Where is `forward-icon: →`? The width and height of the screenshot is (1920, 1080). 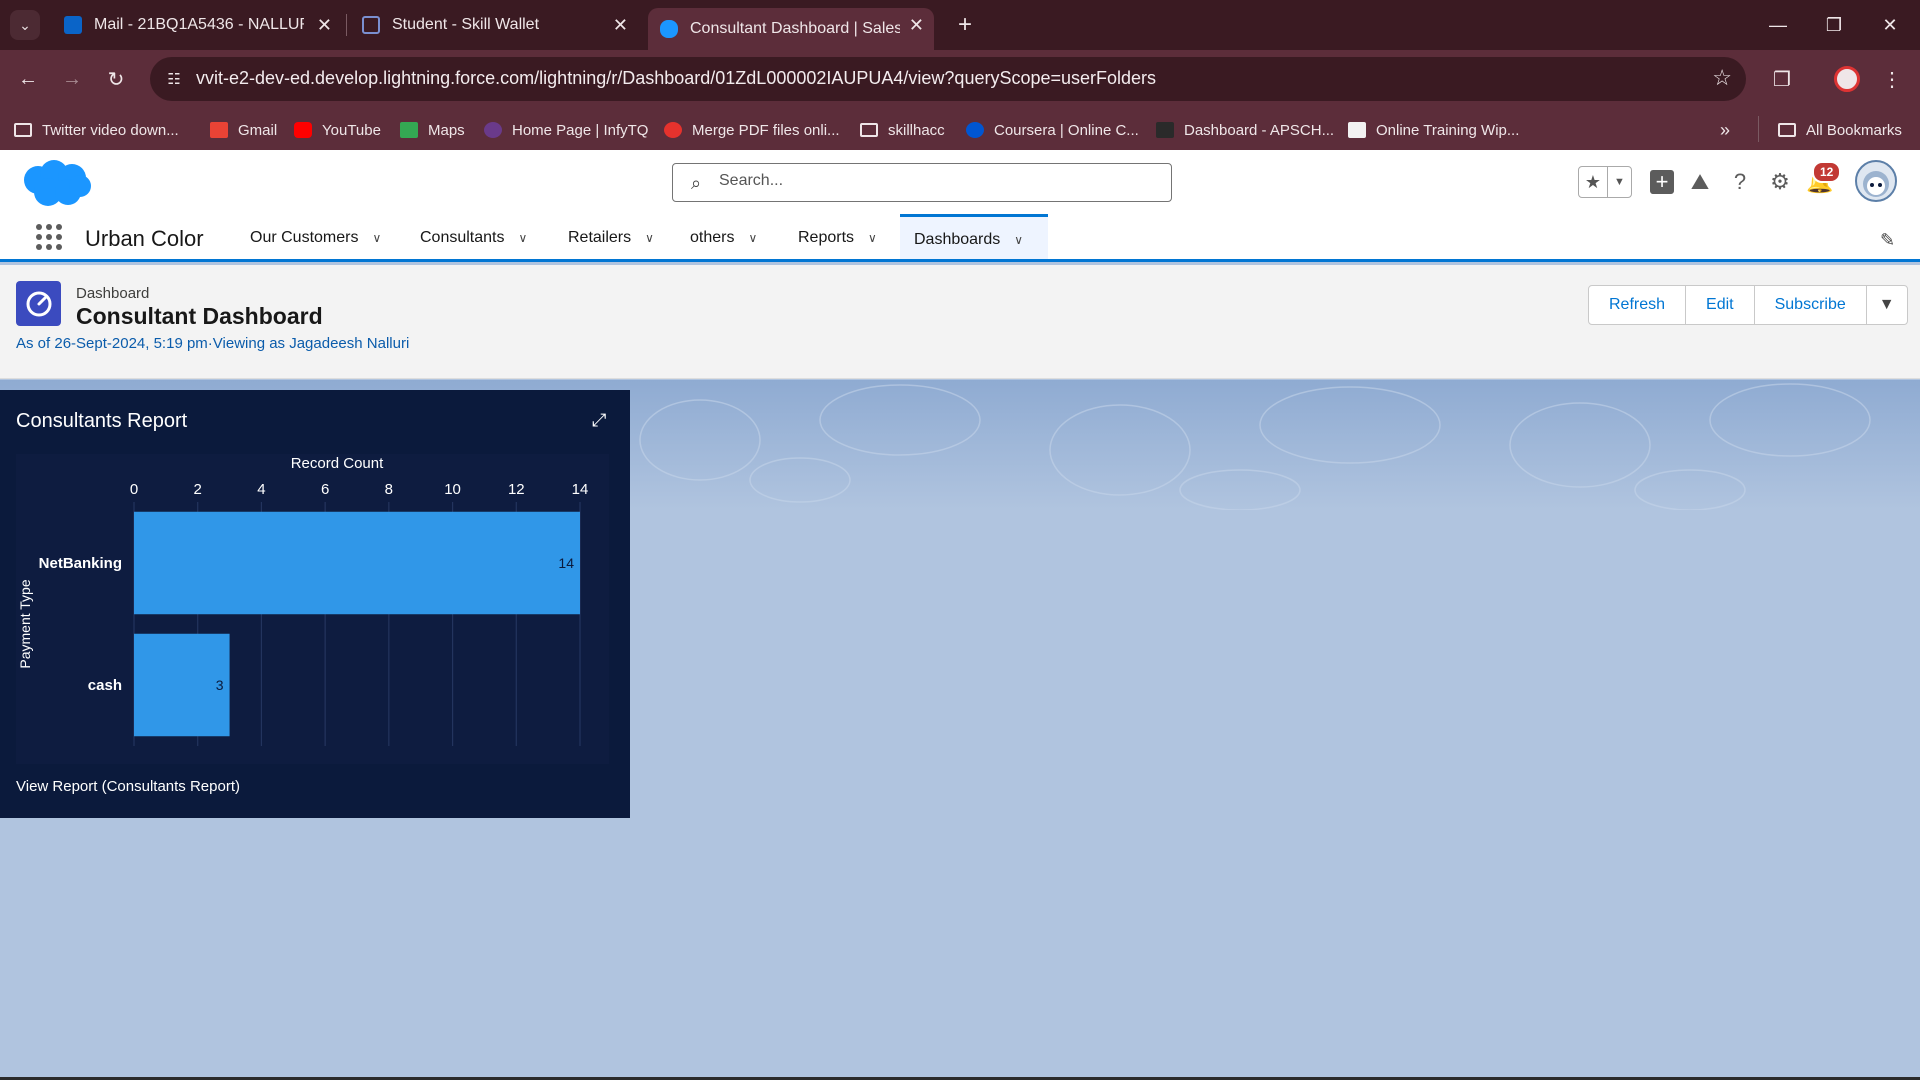
forward-icon: → is located at coordinates (72, 79).